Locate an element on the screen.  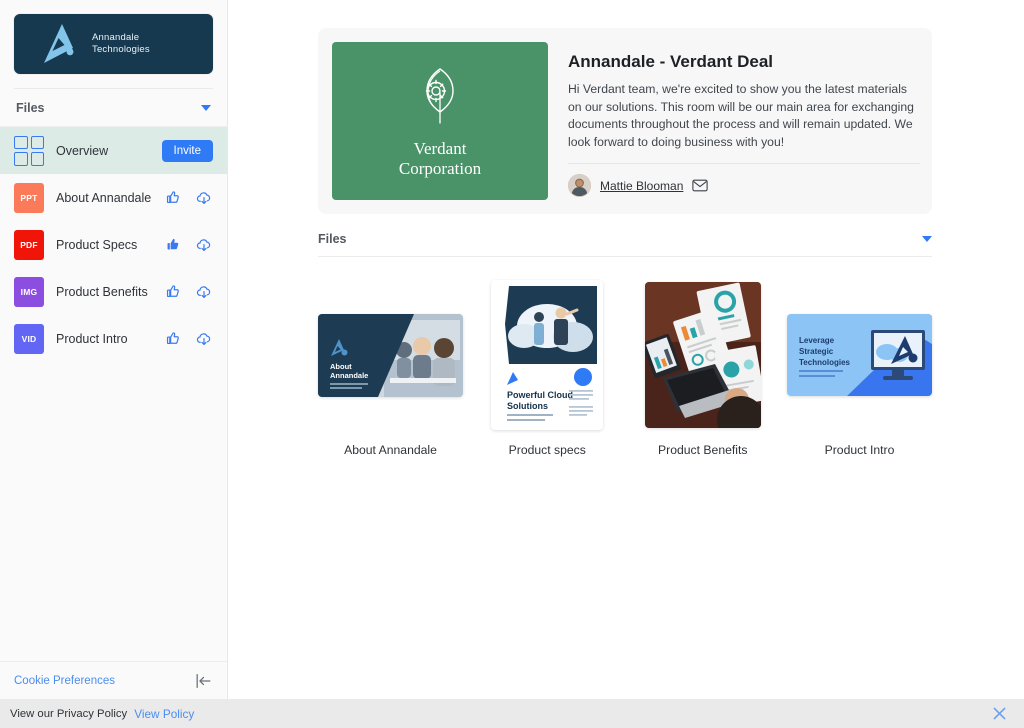
svg-text: Solutions is located at coordinates (527, 406).